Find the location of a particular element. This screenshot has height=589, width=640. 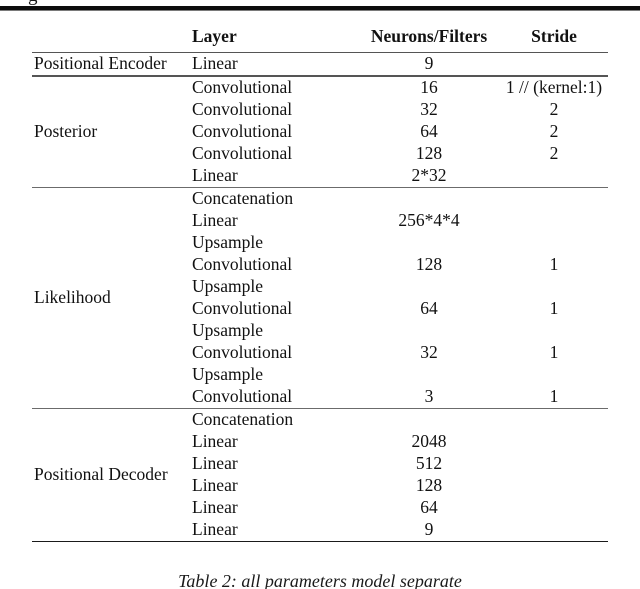

column-header-group is located at coordinates (110, 40).